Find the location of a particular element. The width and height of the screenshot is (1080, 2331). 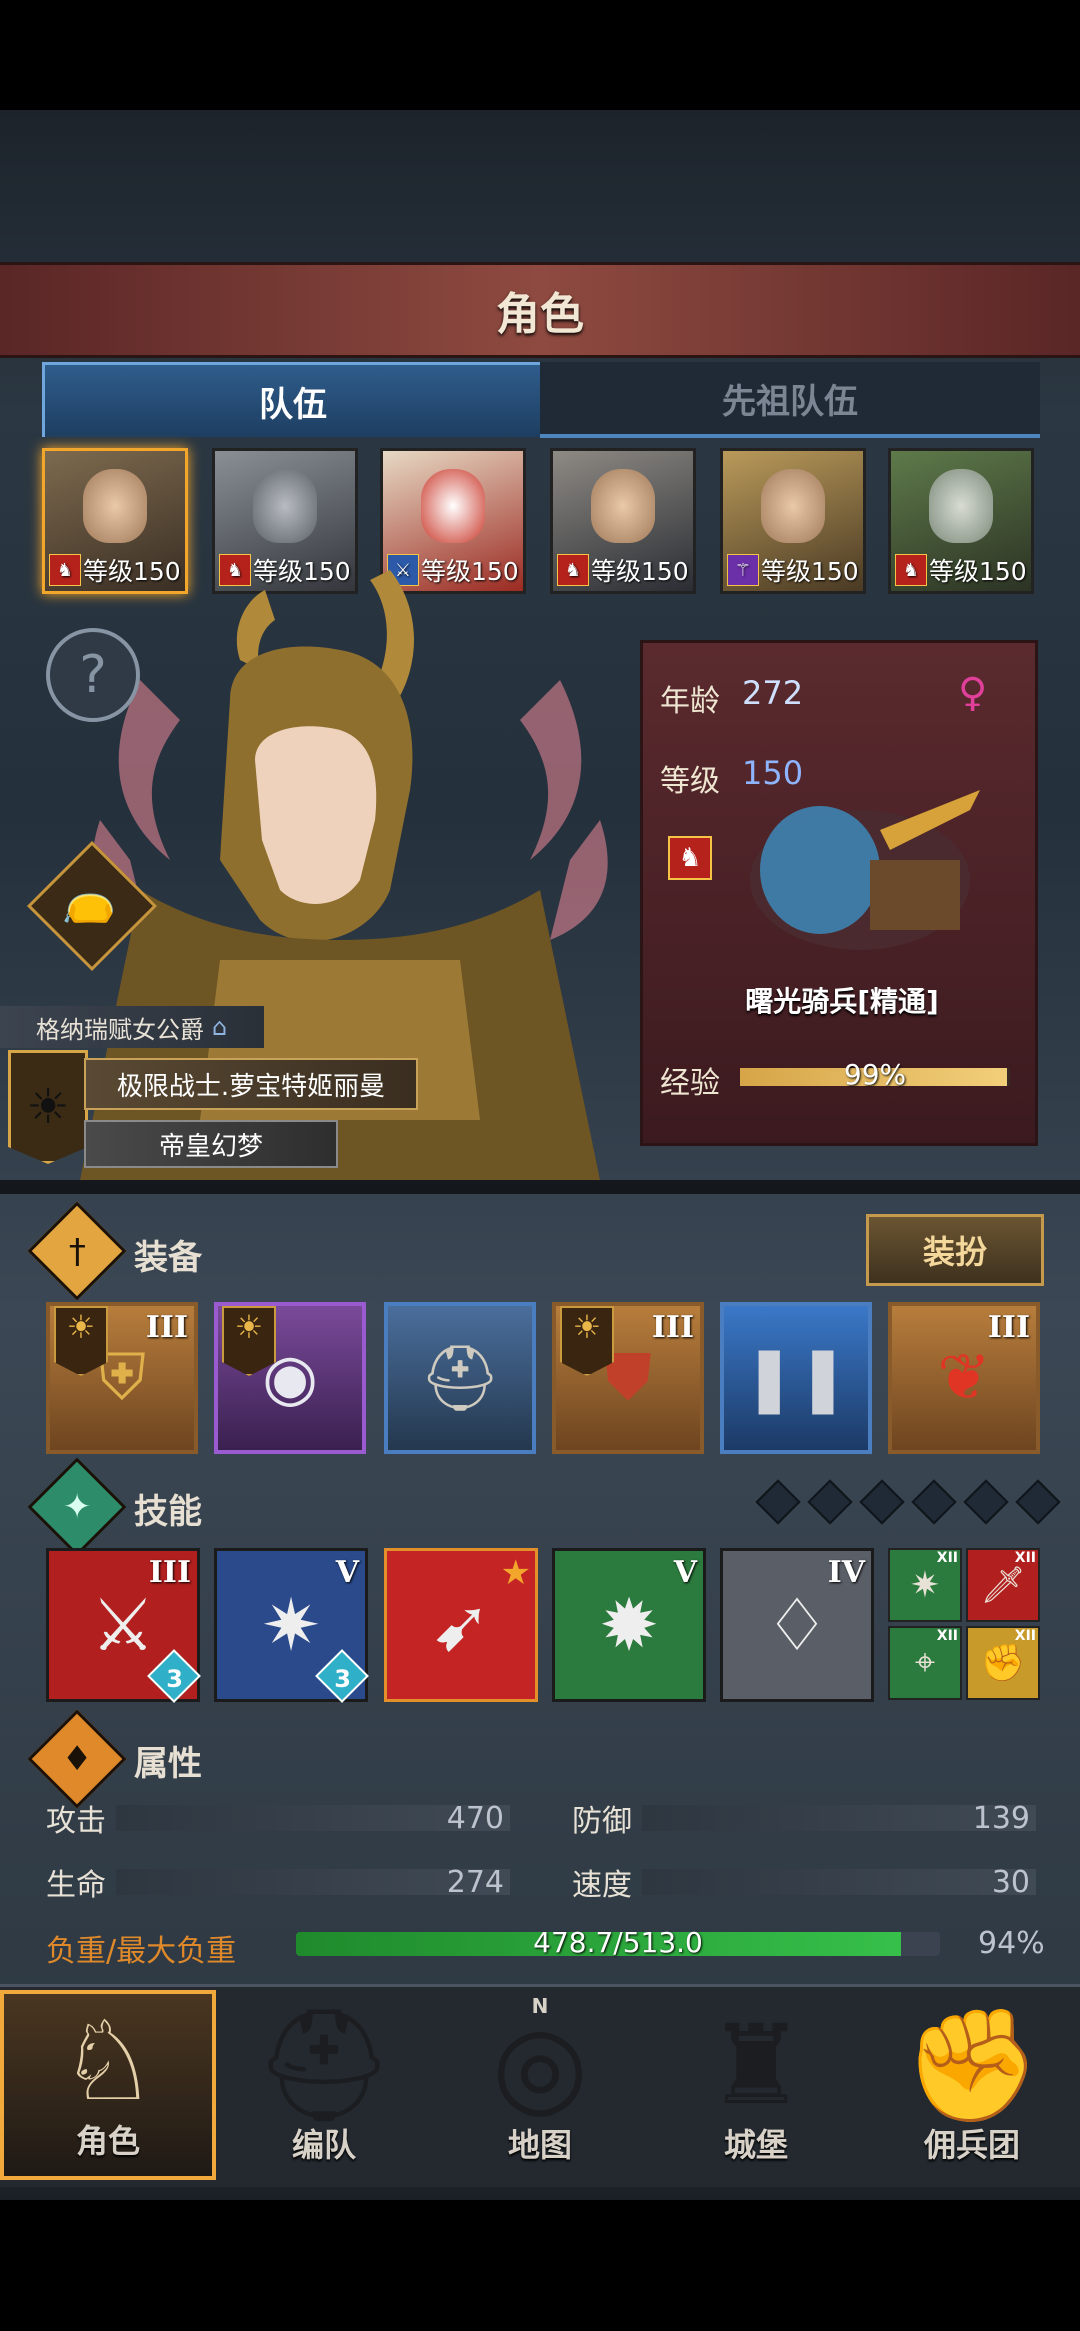

skills-title: 技能 is located at coordinates (168, 1512).